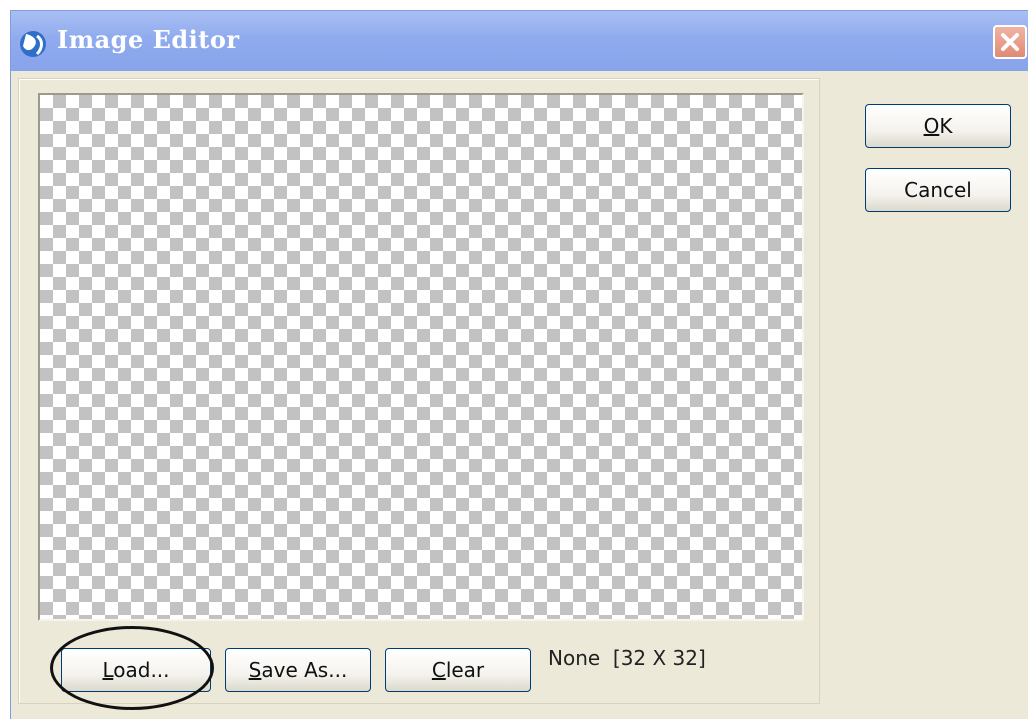 The width and height of the screenshot is (1028, 719). Describe the element at coordinates (255, 670) in the screenshot. I see `save-as-mnemonic: S` at that location.